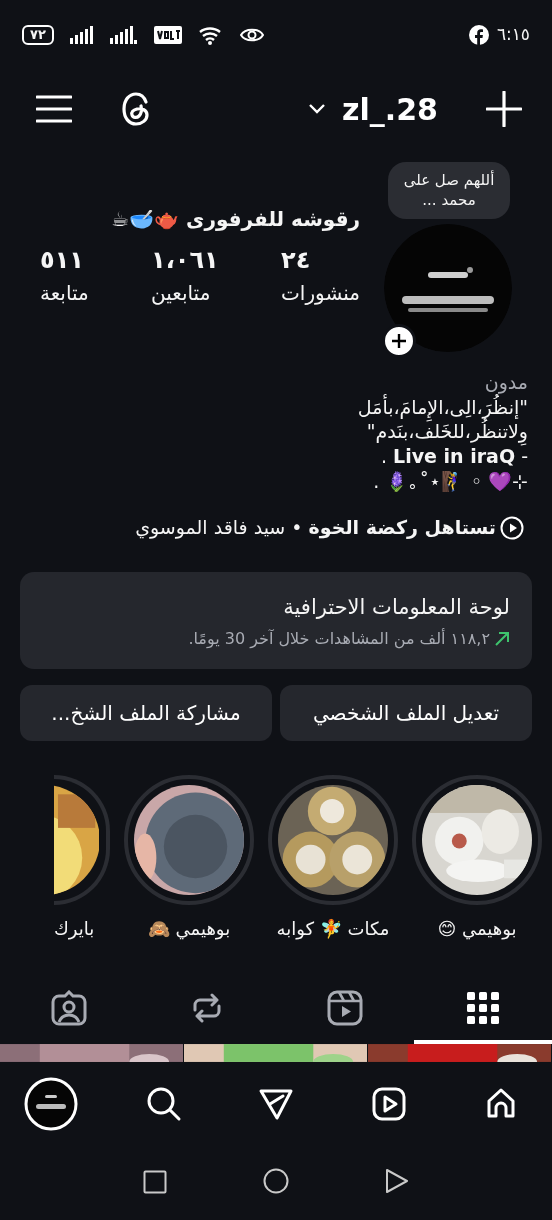 This screenshot has width=552, height=1220. I want to click on stat: ١،٠٦١ متابعين, so click(185, 275).